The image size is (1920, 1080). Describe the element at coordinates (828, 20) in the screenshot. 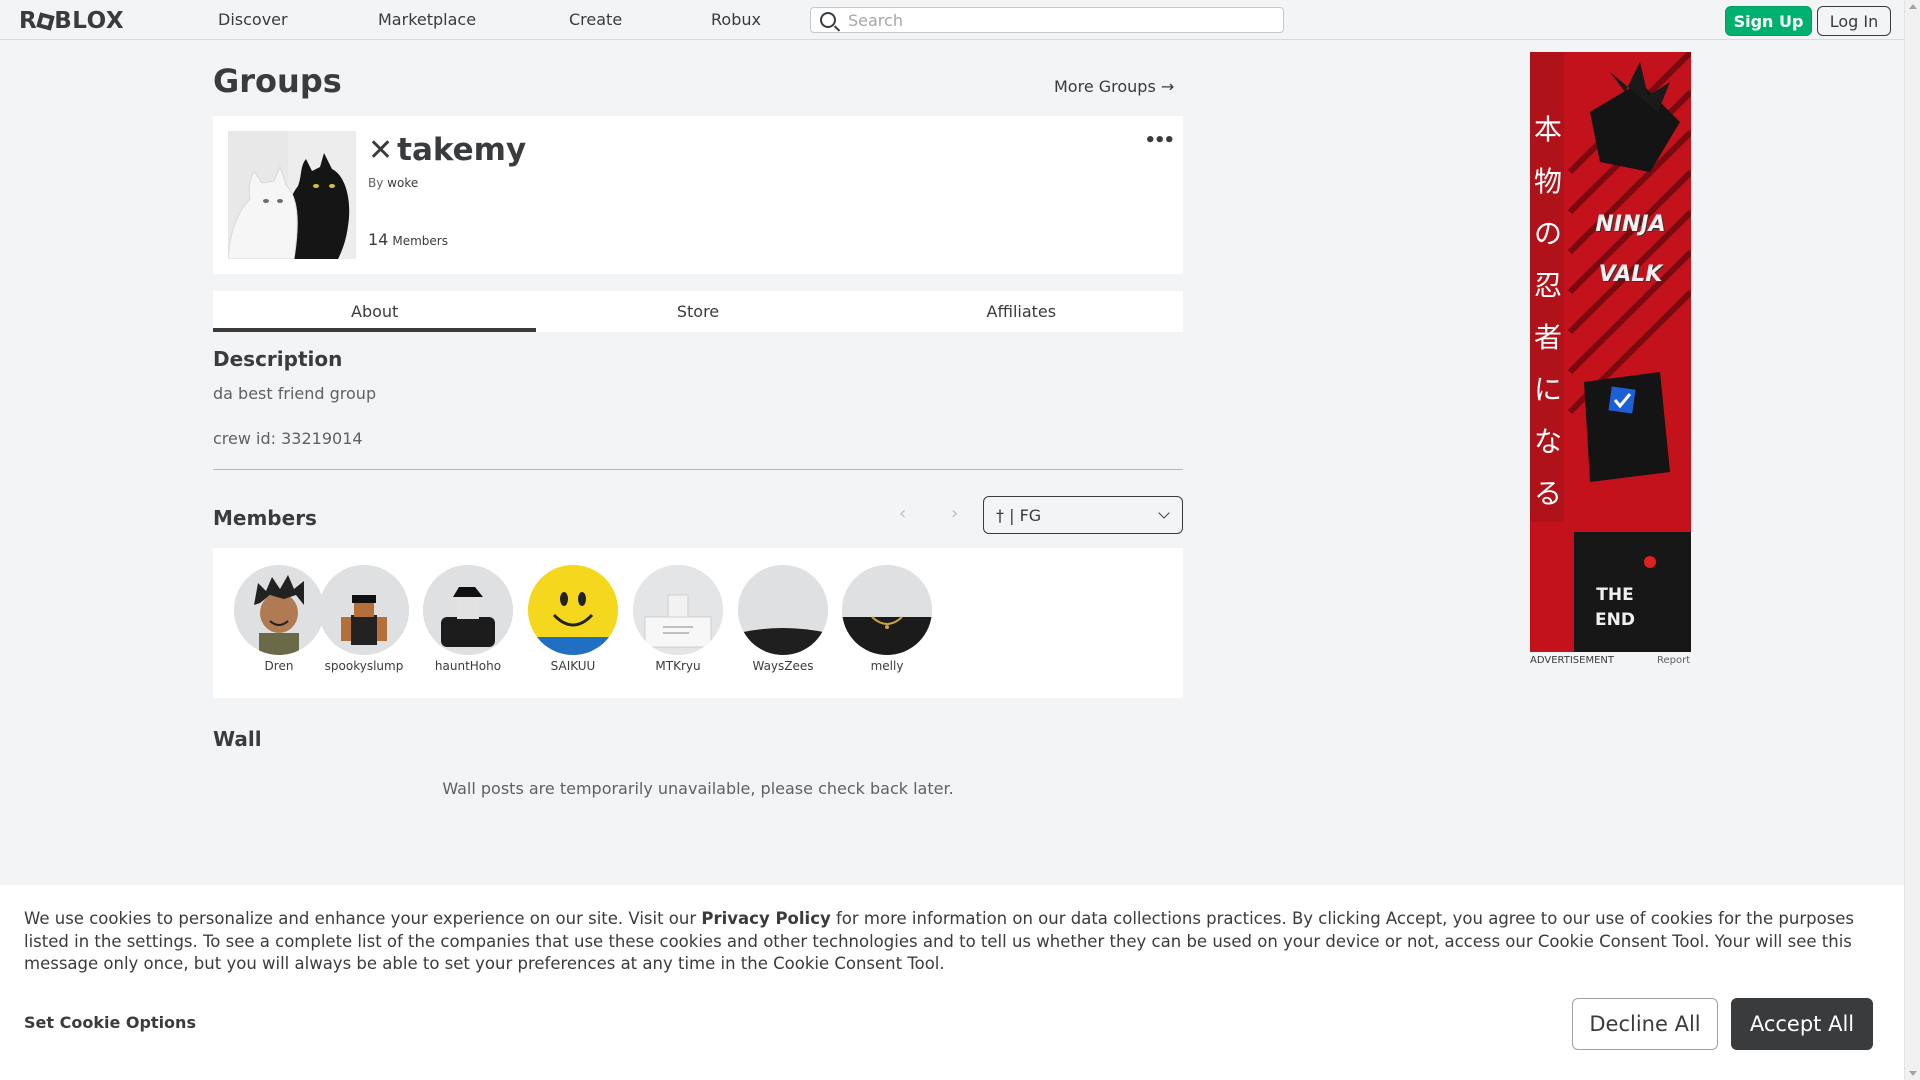

I see `search-icon` at that location.